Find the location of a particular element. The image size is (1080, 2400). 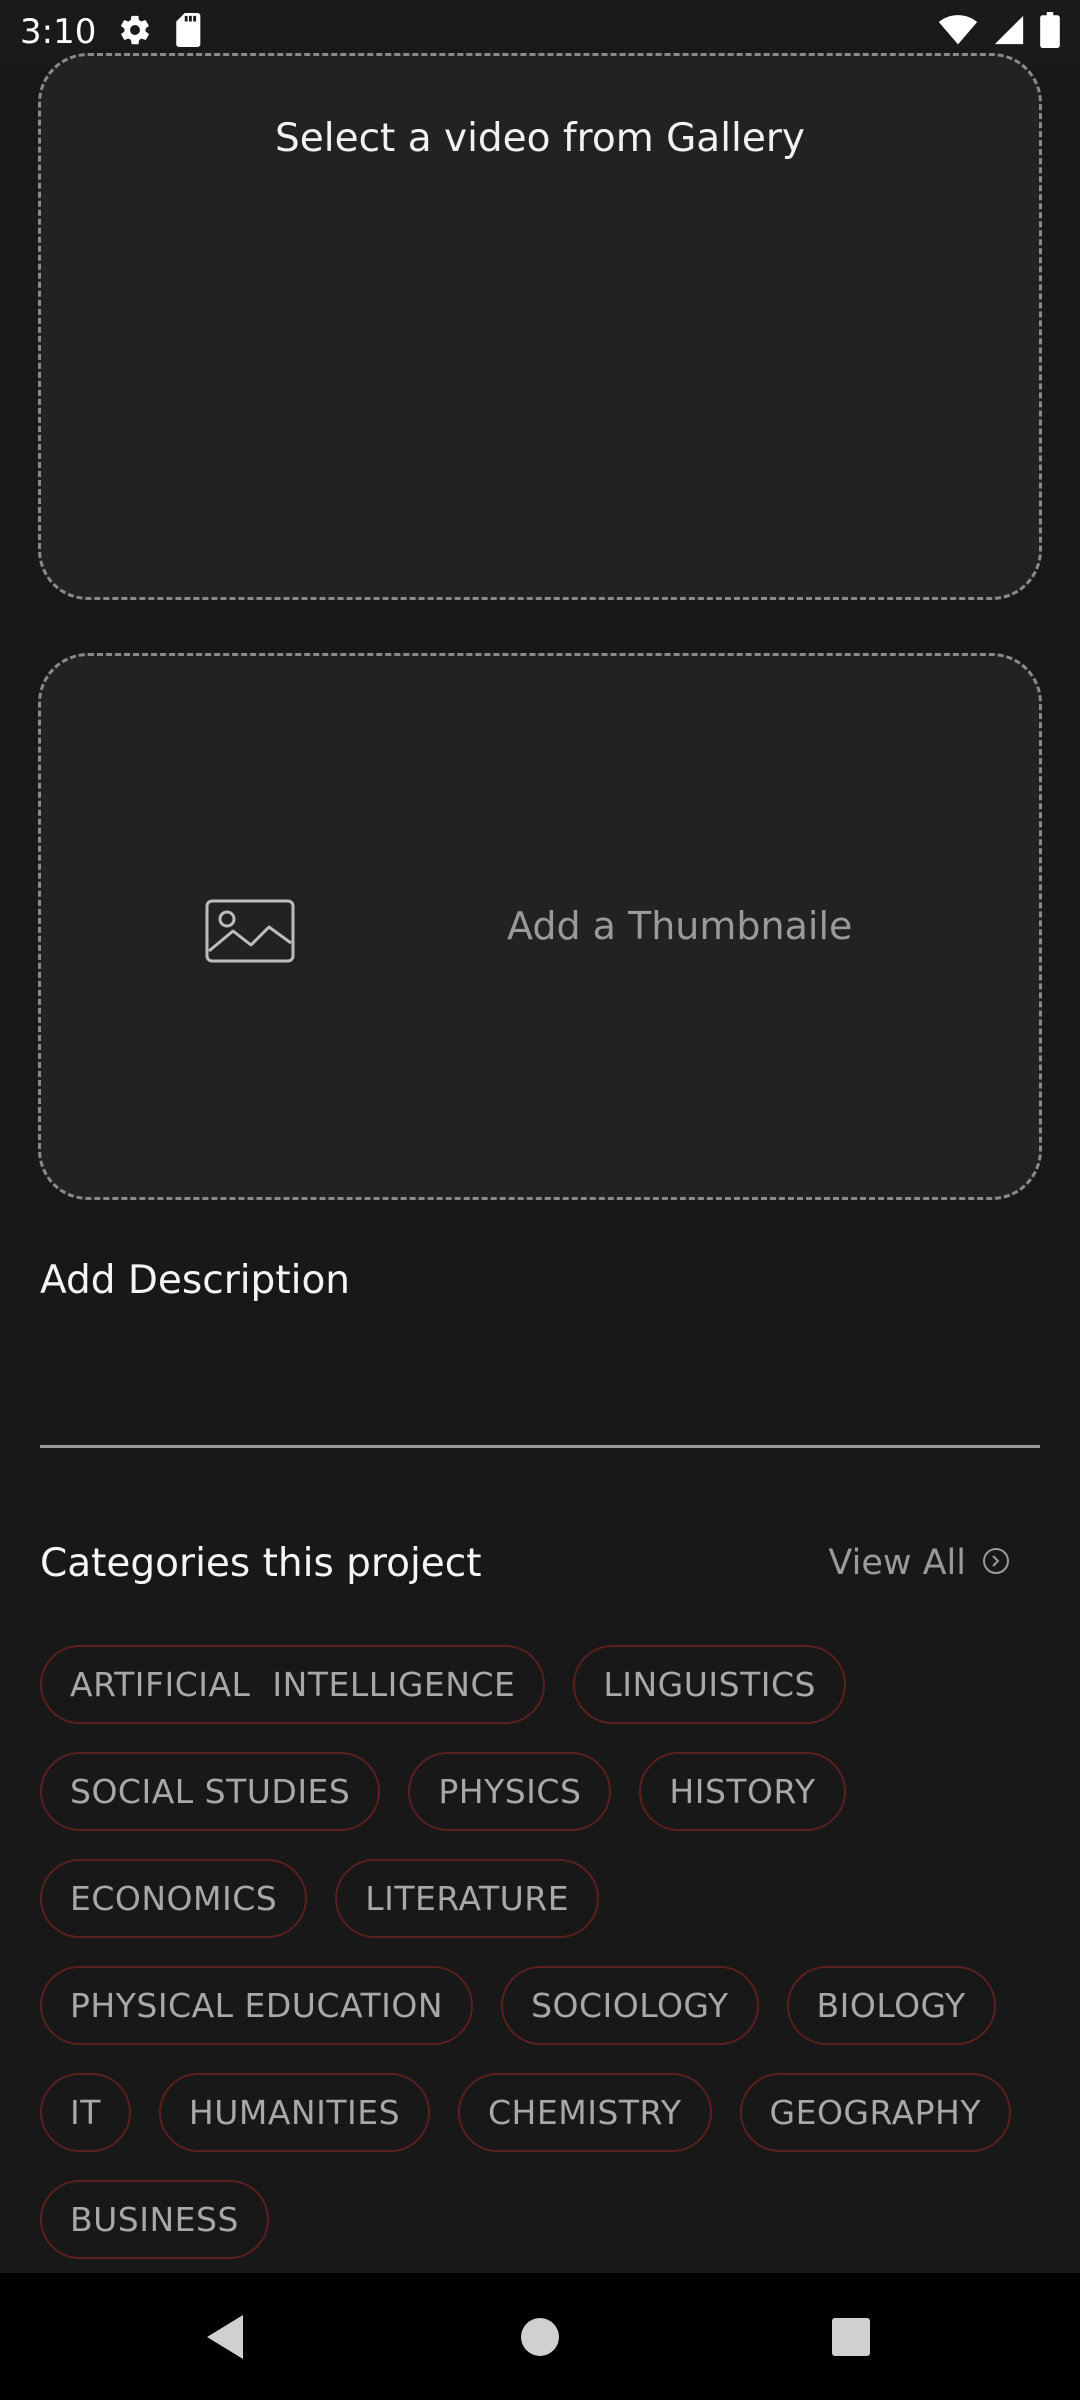

category-chip: ECONOMICS is located at coordinates (174, 1898).